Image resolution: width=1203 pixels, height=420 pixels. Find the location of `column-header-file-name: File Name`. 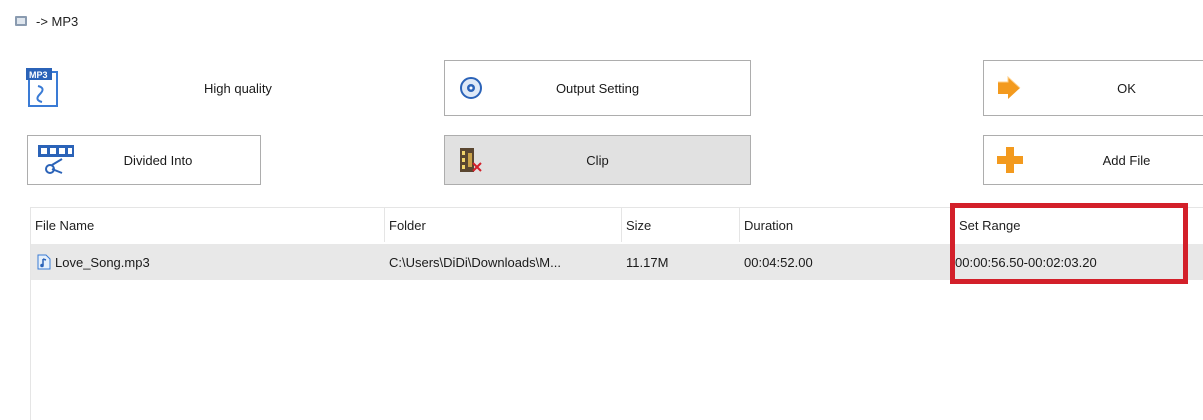

column-header-file-name: File Name is located at coordinates (208, 225).